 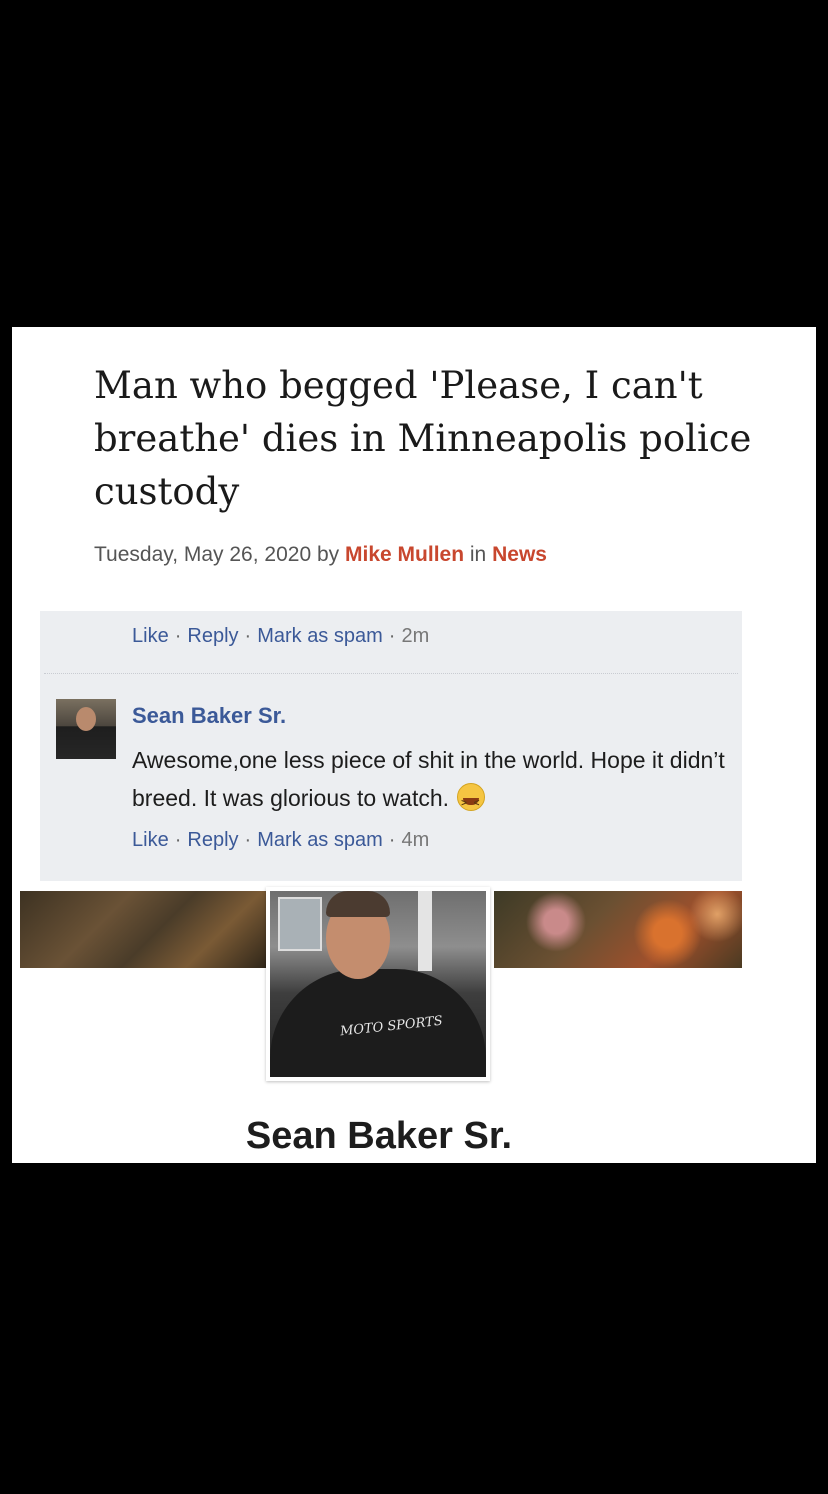 I want to click on profile-name: Sean Baker Sr., so click(x=379, y=1136).